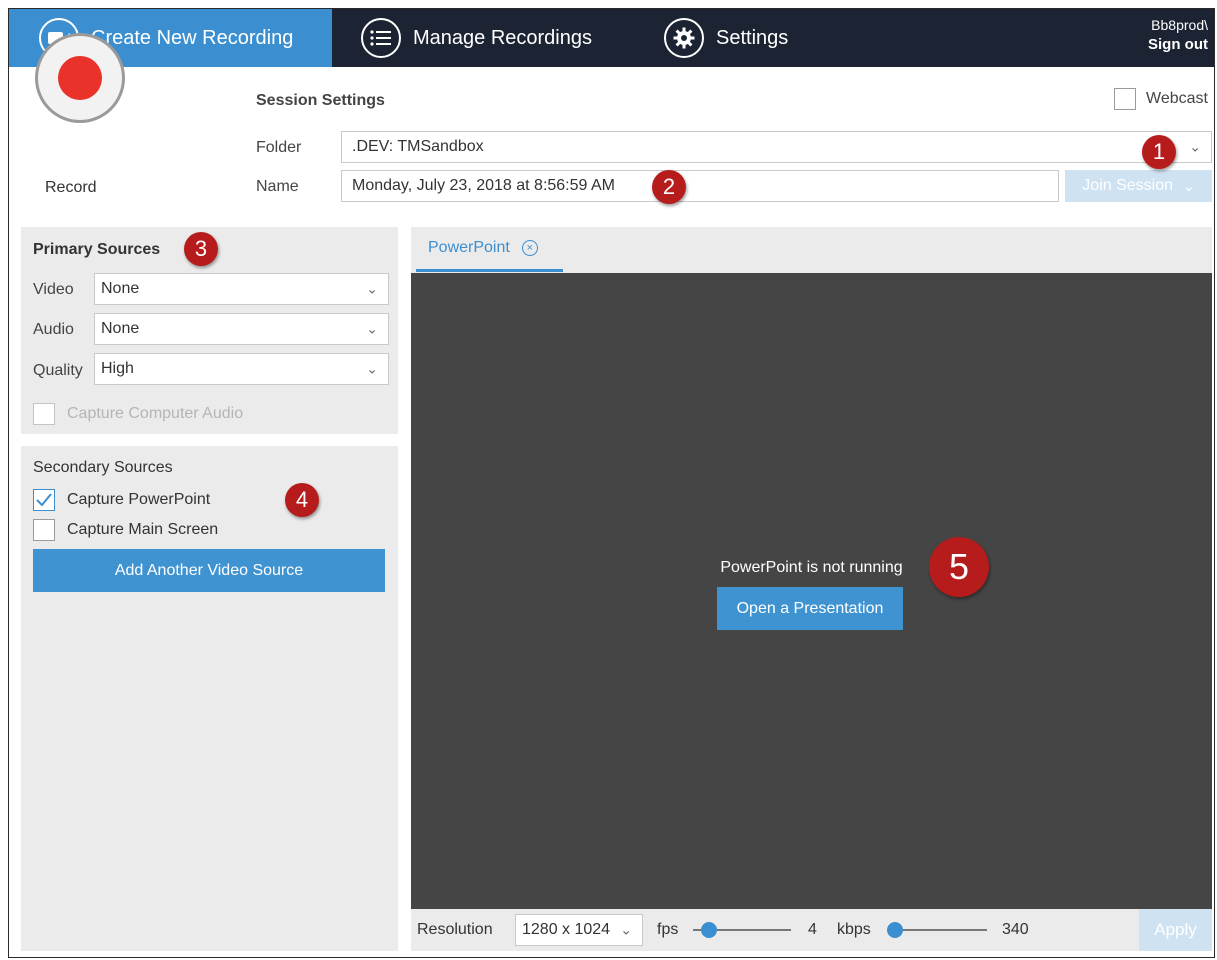  What do you see at coordinates (1125, 99) in the screenshot?
I see `webcast-checkbox` at bounding box center [1125, 99].